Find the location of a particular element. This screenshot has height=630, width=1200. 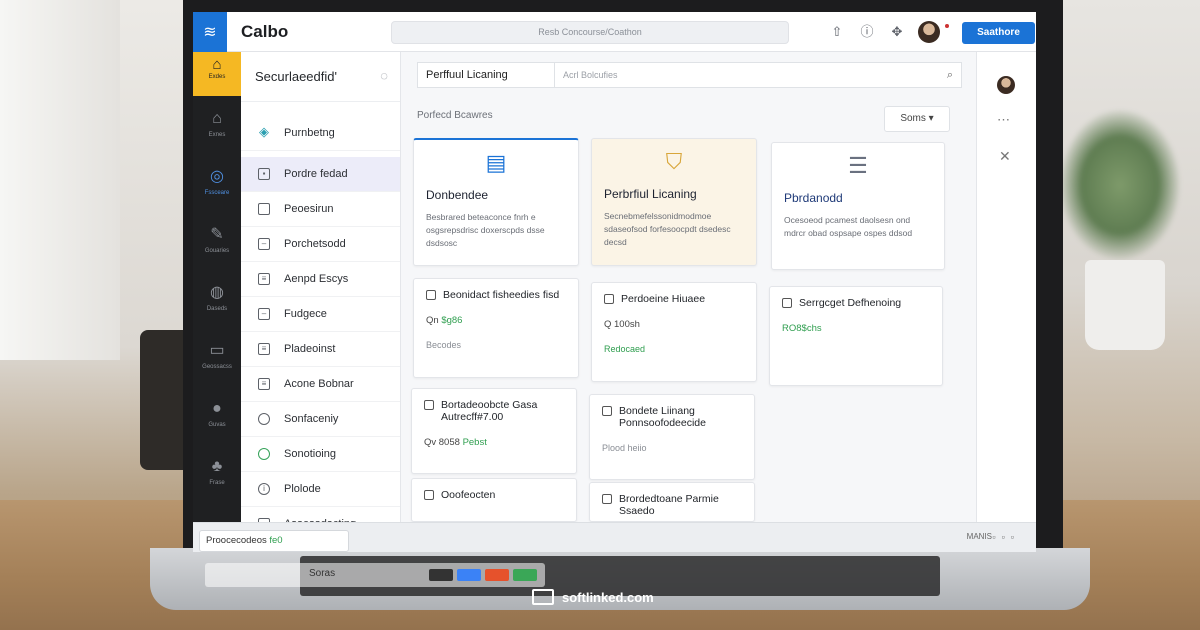

sidebar-item: Sonfaceniy is located at coordinates (320, 419).